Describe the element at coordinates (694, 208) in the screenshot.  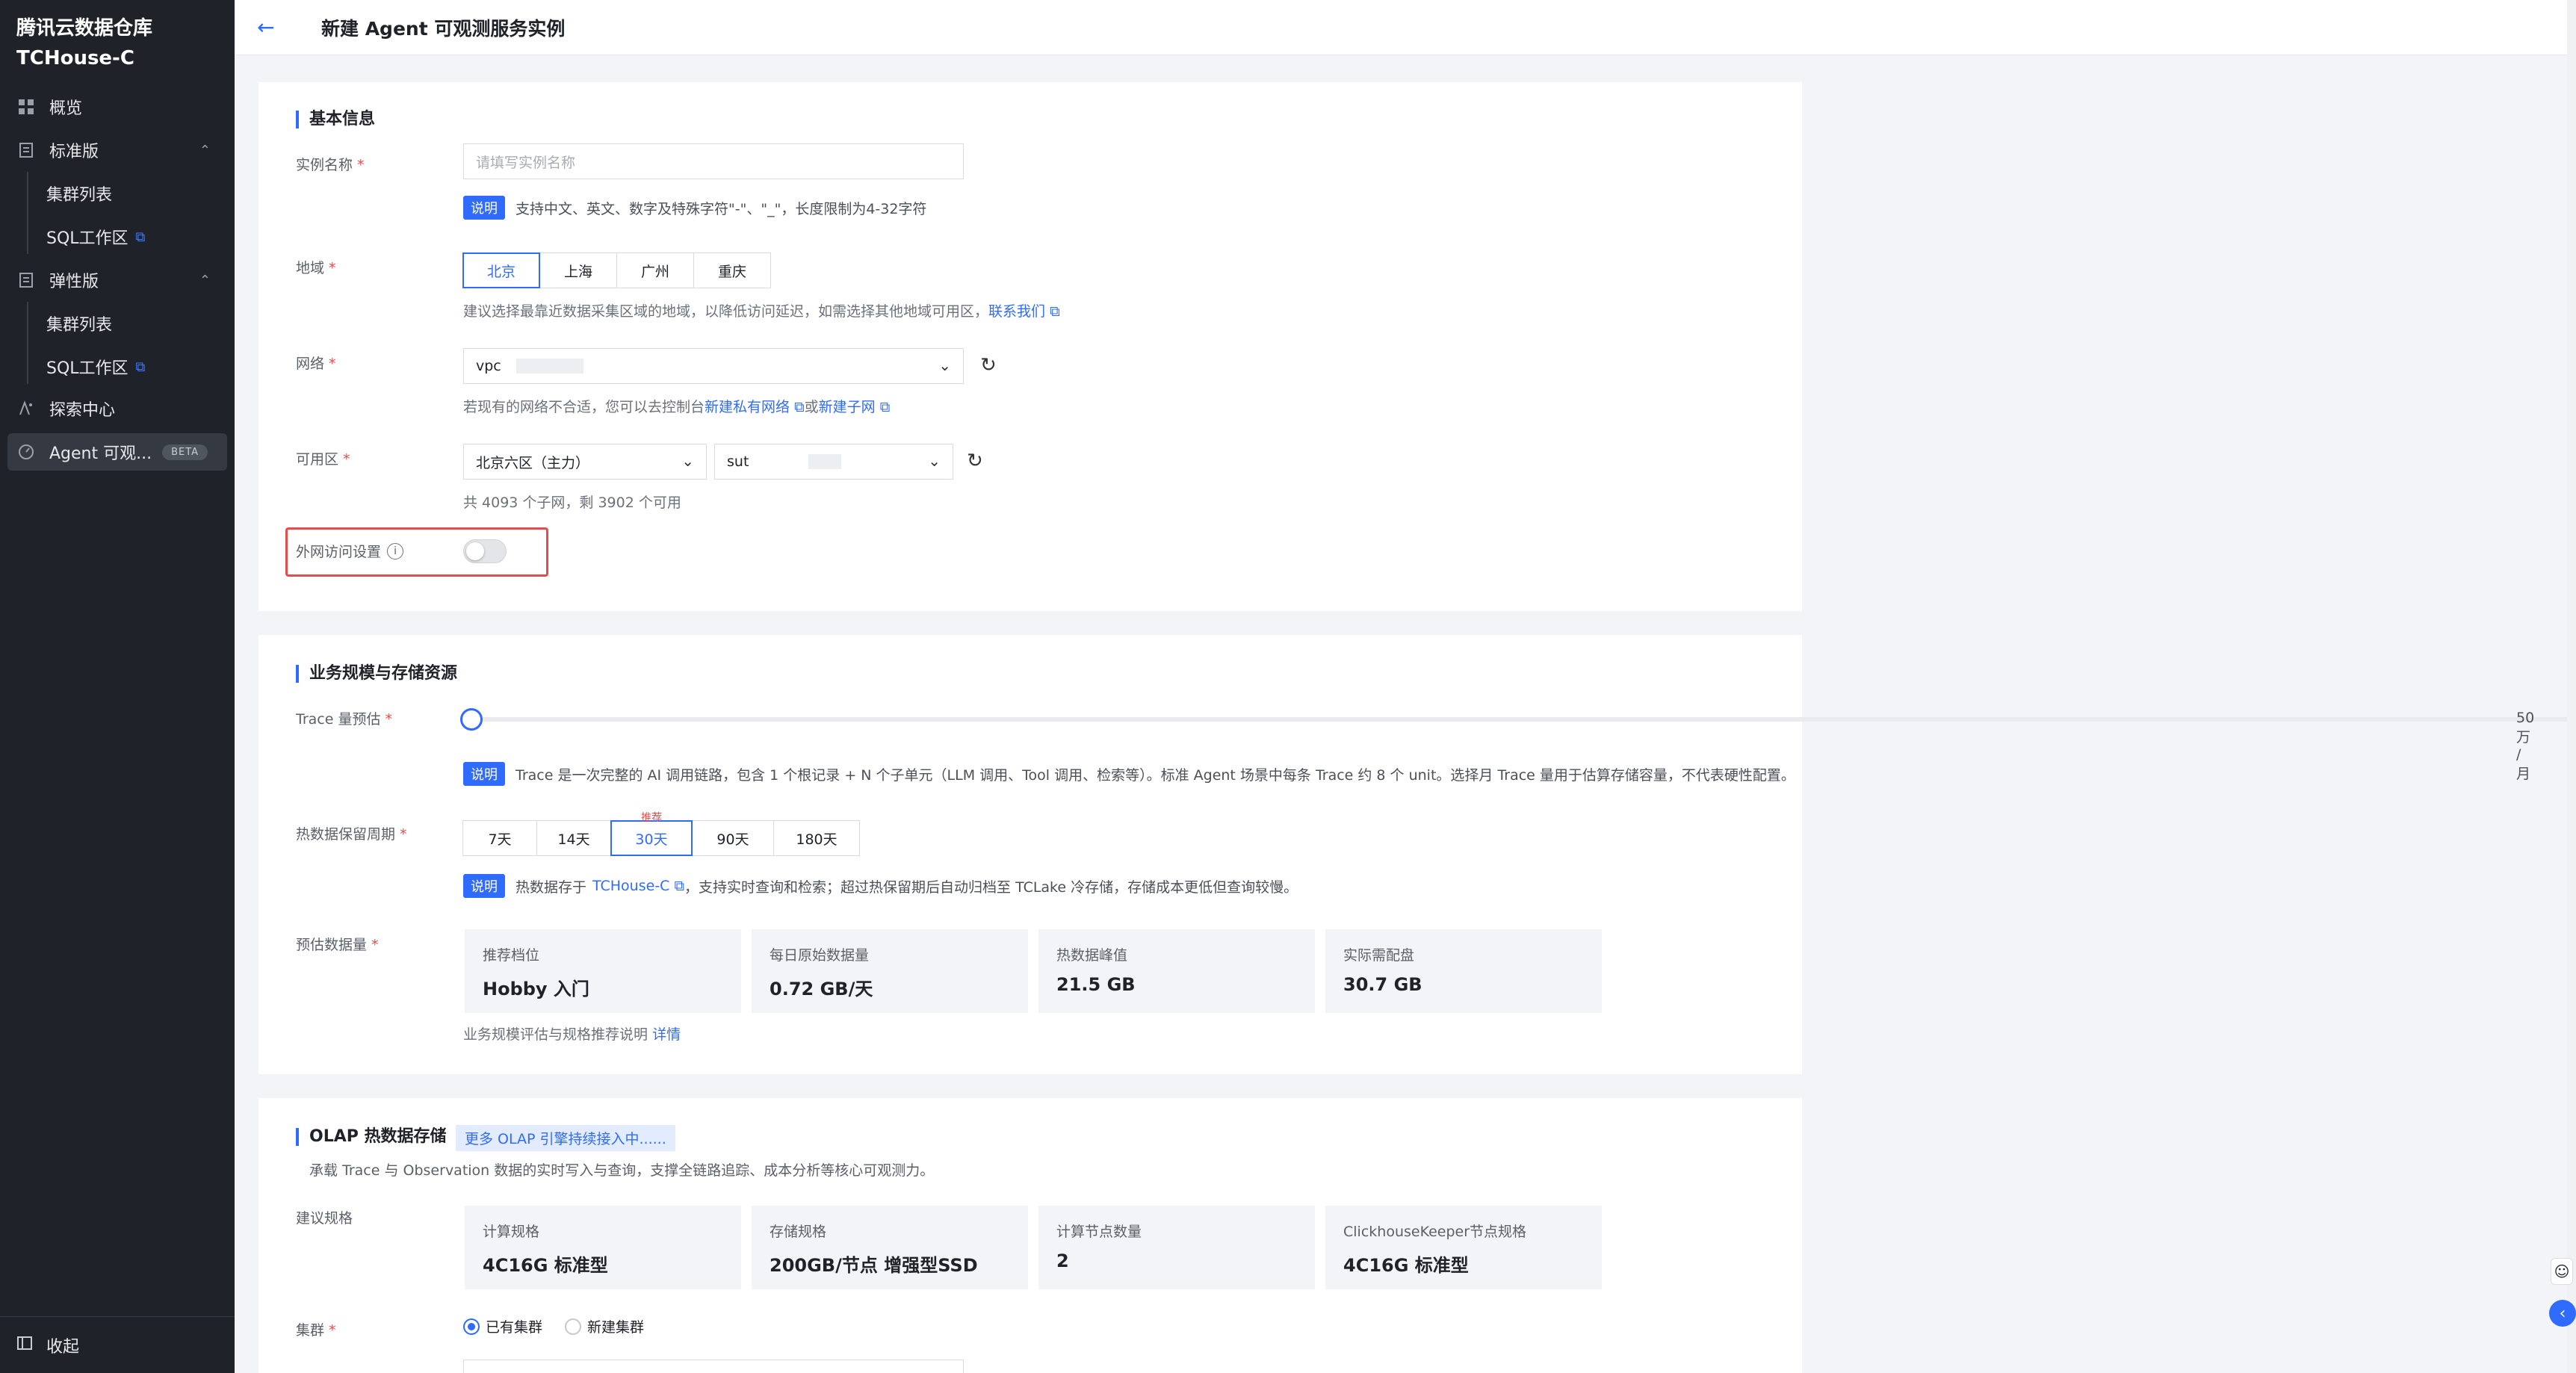
I see `instance-name-tip: 说明 支持中文、英文、数字及特殊字符"-"、"_"，长度限制为4-32字符` at that location.